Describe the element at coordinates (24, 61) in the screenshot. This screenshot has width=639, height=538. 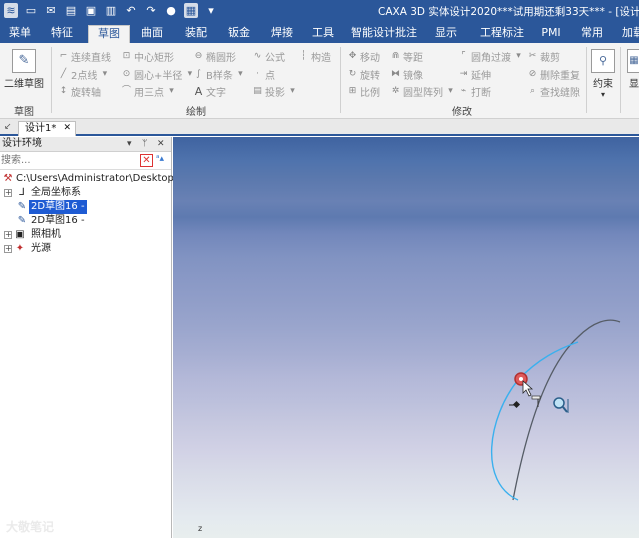
I see `sketch-pencil-icon: ✎` at that location.